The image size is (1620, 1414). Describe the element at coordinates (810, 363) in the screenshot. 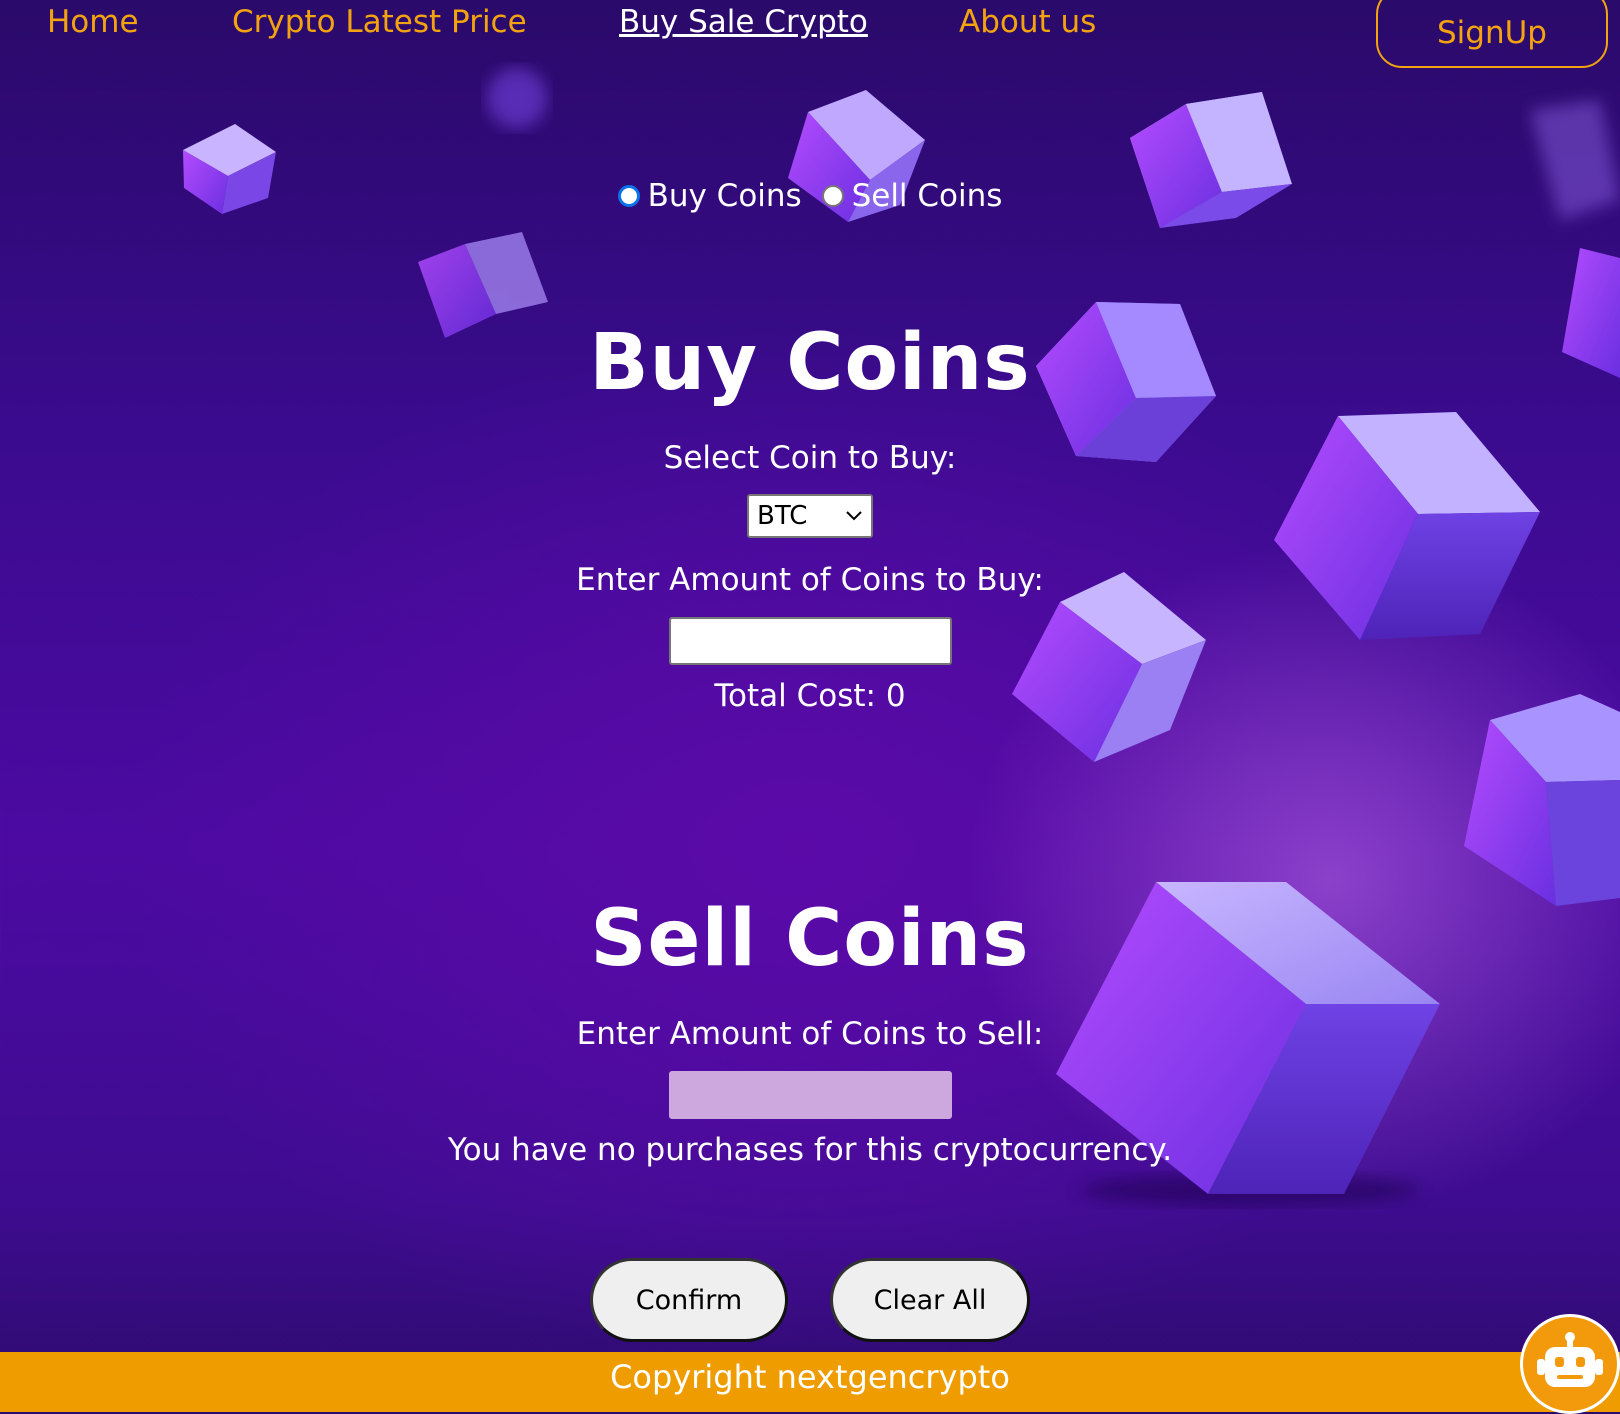

I see `buy-coins-title: Buy Coins` at that location.